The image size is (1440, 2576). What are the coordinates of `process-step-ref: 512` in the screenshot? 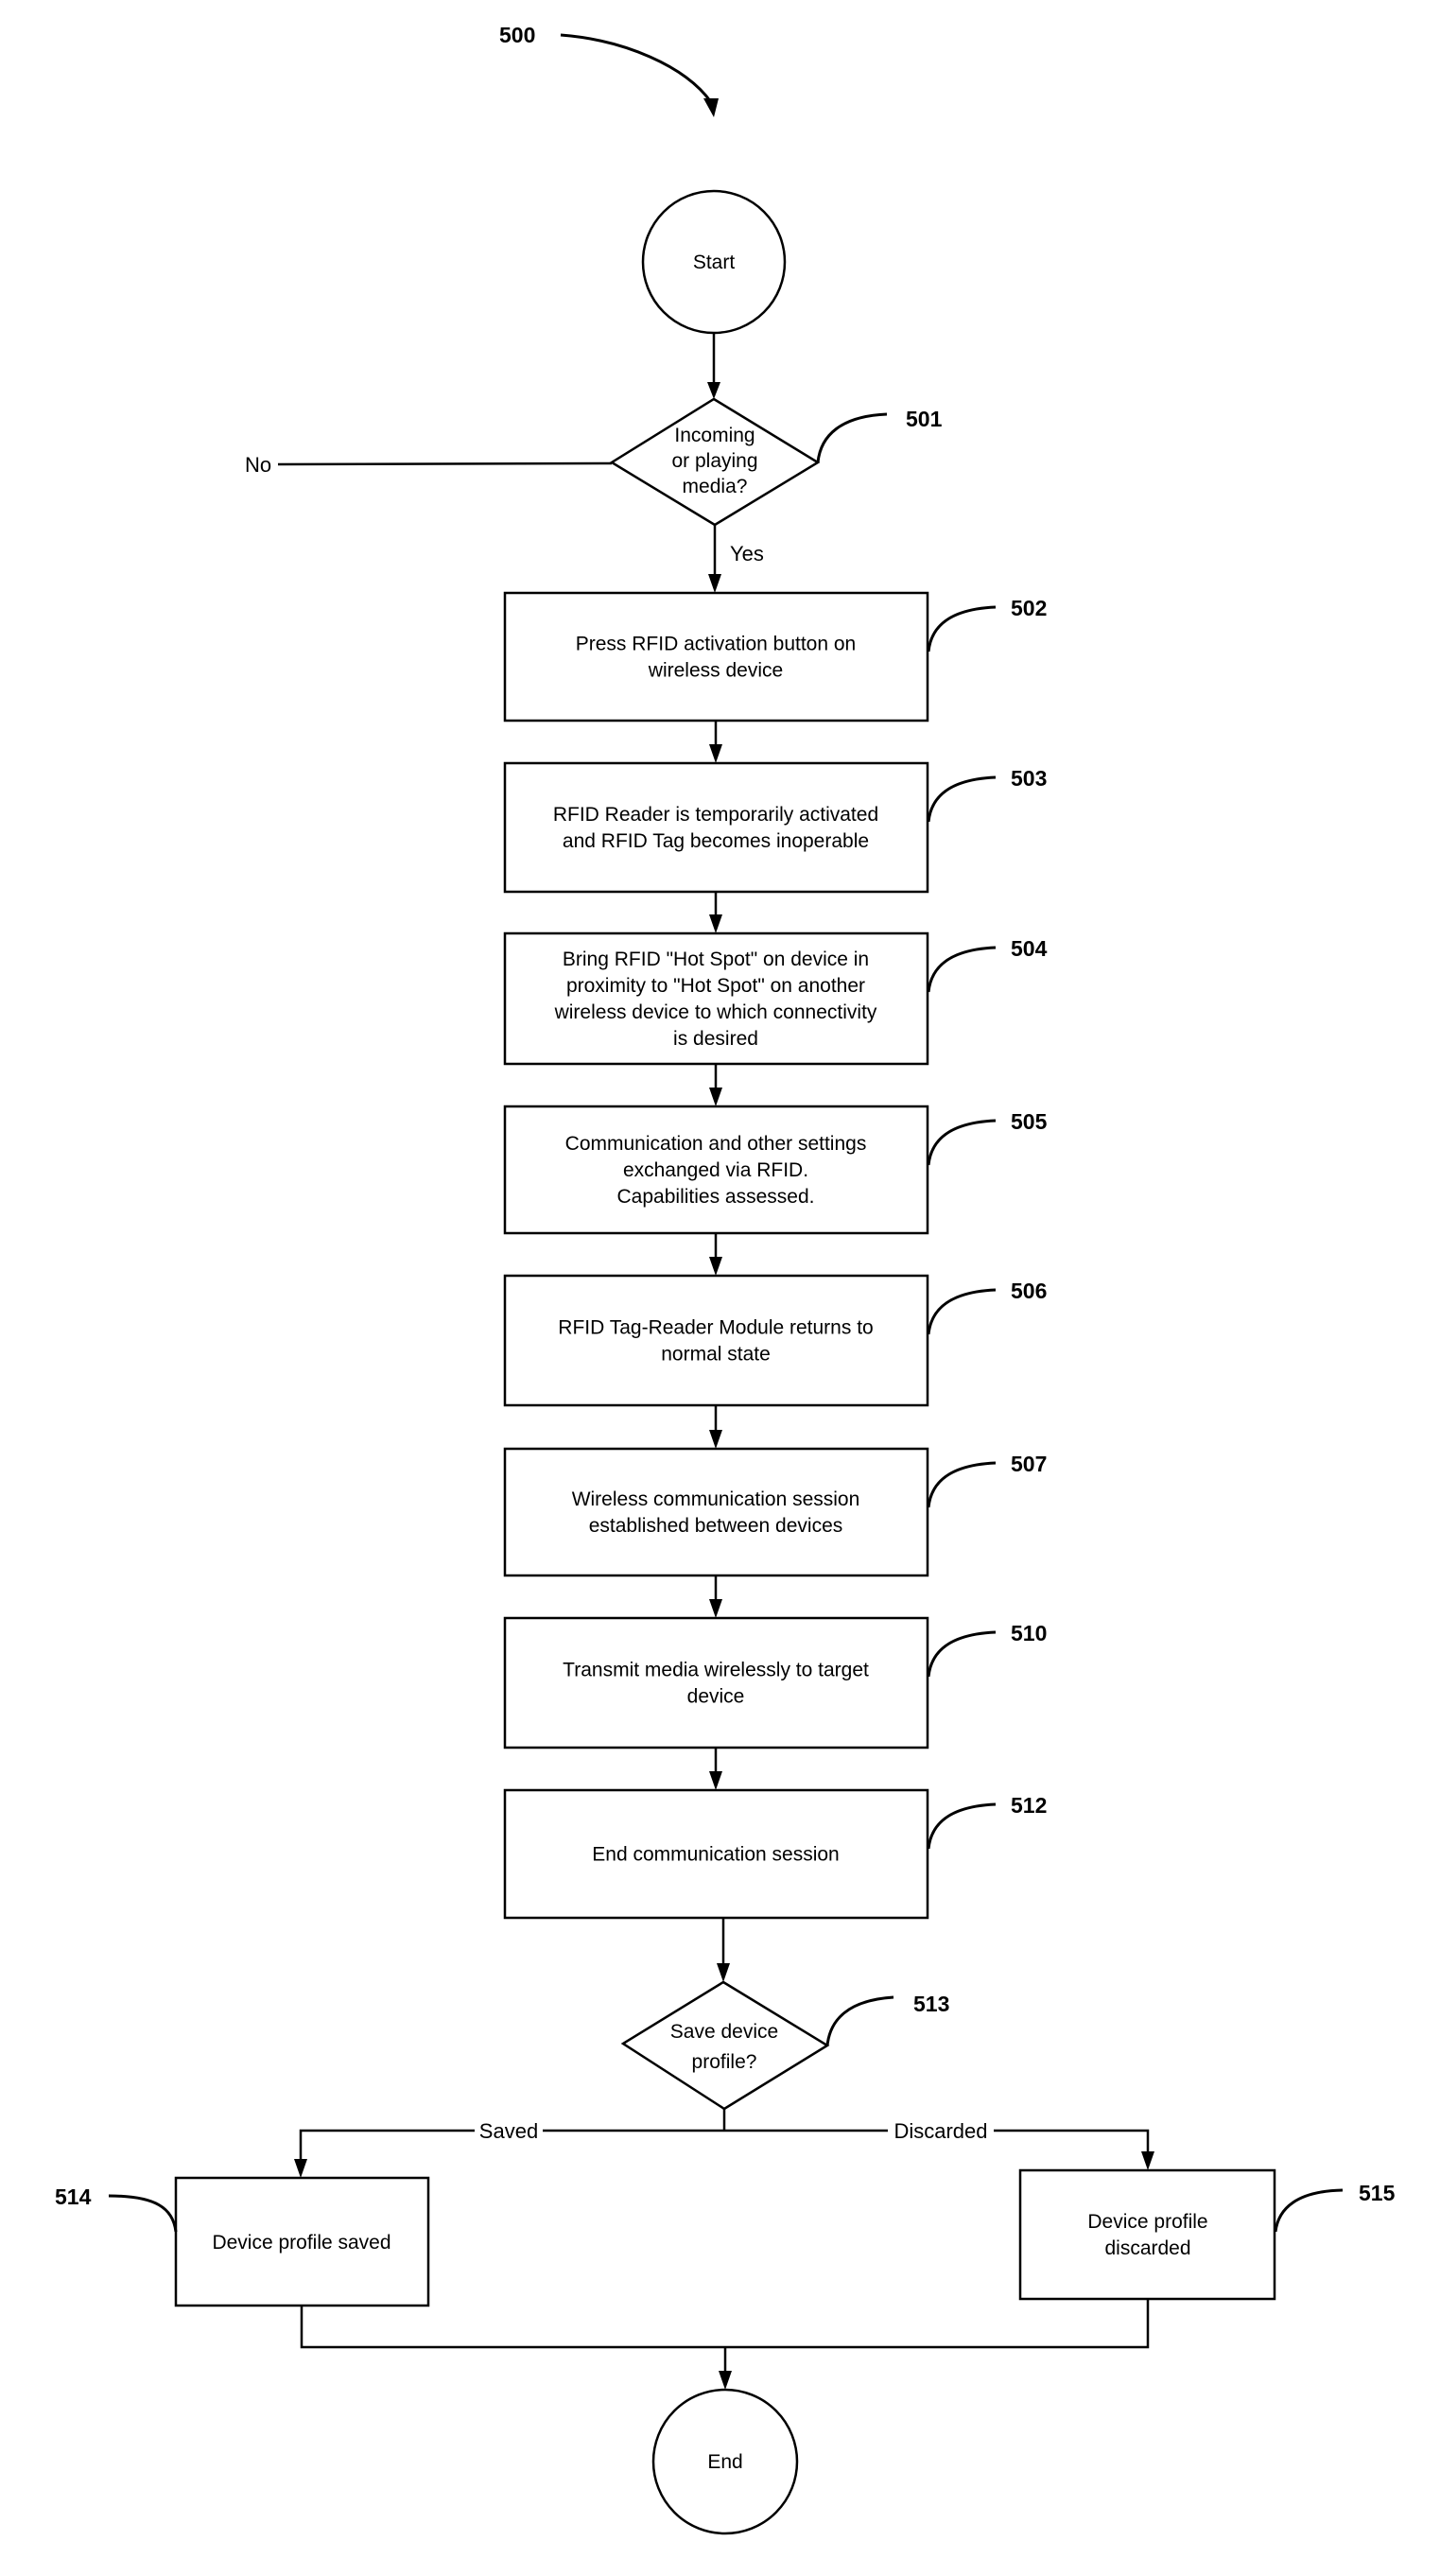 It's located at (1029, 1805).